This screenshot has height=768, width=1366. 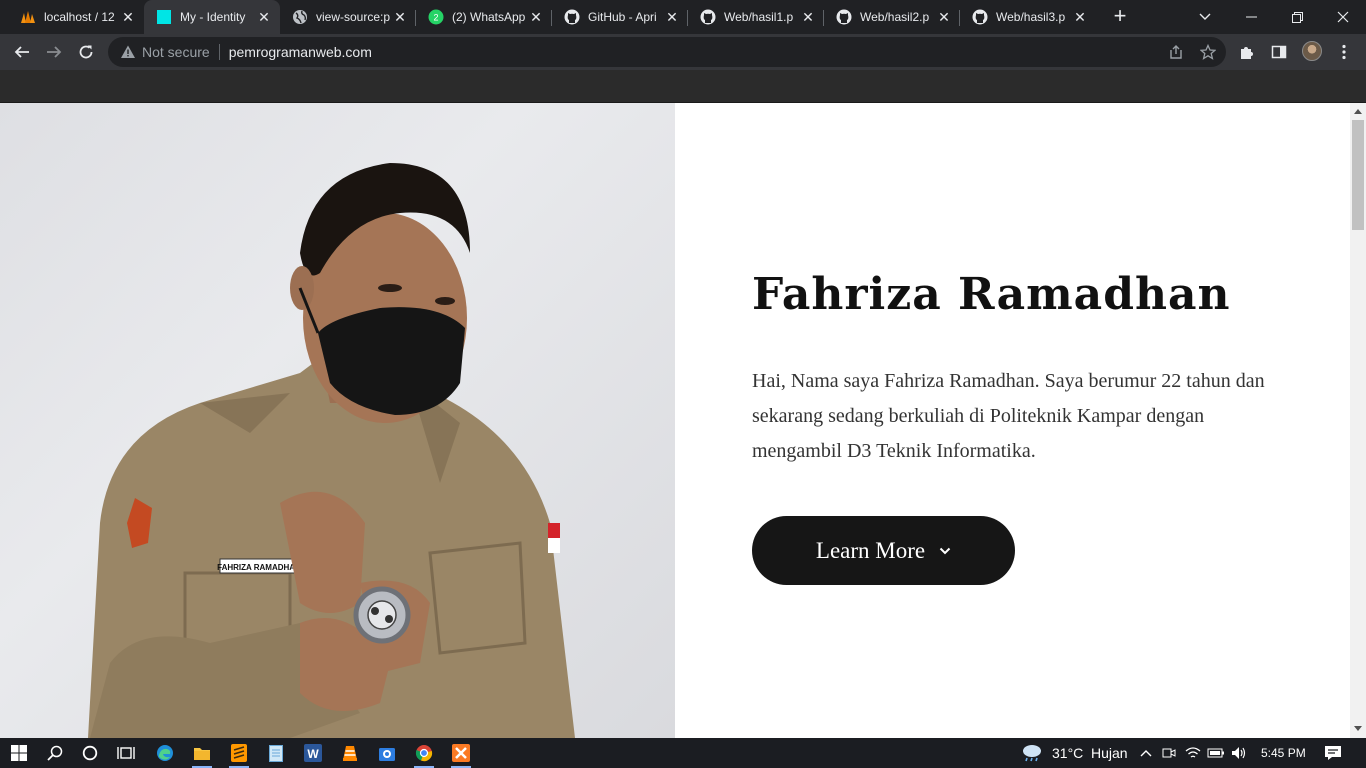 I want to click on tab-my-identity: My - Identity ✕, so click(x=212, y=17).